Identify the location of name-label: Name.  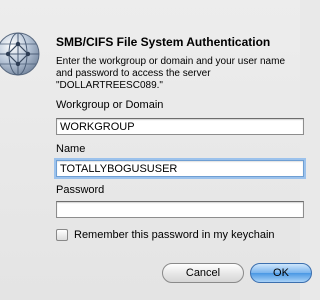
(71, 149).